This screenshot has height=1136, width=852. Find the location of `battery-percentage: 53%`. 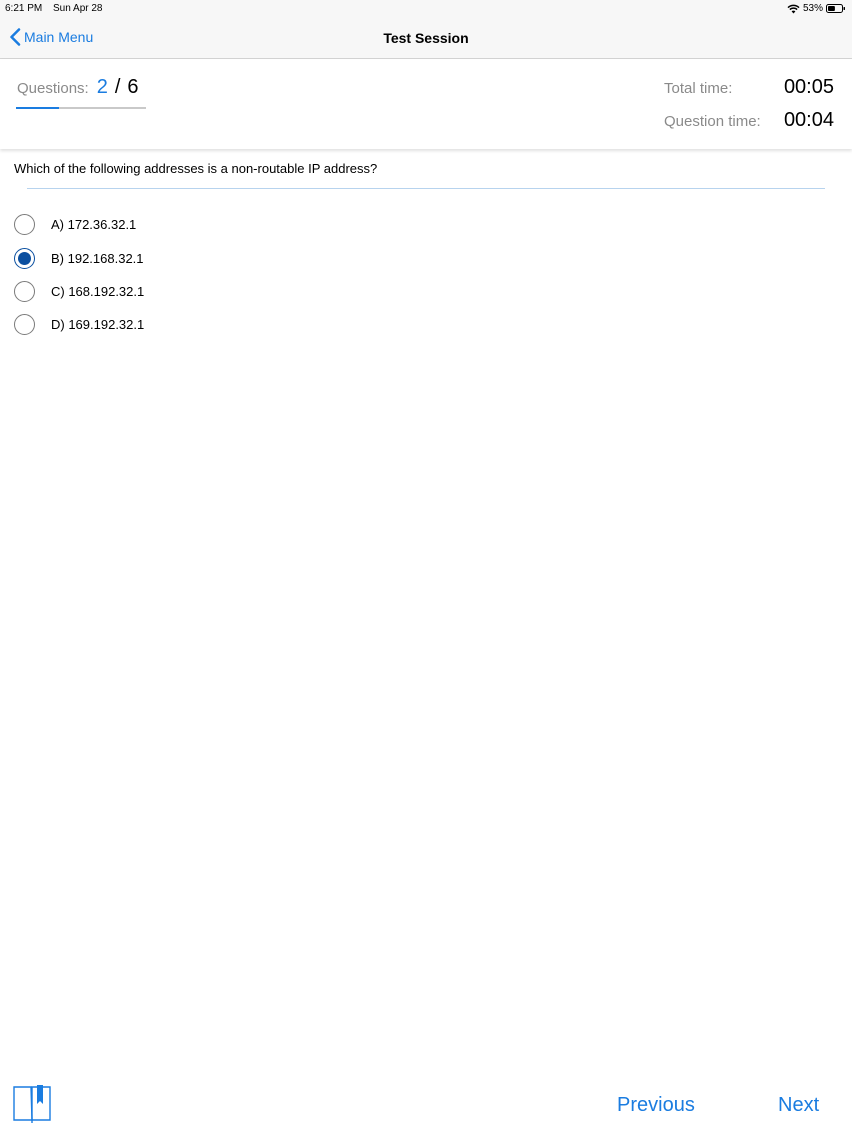

battery-percentage: 53% is located at coordinates (812, 8).